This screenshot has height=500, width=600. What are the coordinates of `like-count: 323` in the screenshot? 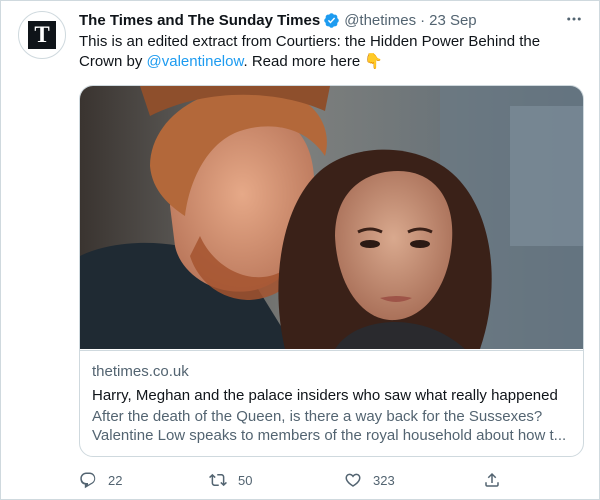 It's located at (384, 480).